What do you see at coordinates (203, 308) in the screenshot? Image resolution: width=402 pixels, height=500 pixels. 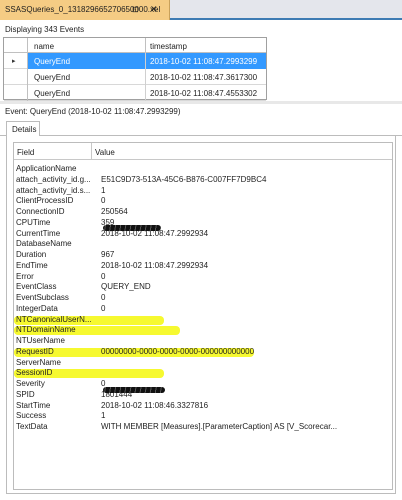 I see `detail-row: IntegerData 0` at bounding box center [203, 308].